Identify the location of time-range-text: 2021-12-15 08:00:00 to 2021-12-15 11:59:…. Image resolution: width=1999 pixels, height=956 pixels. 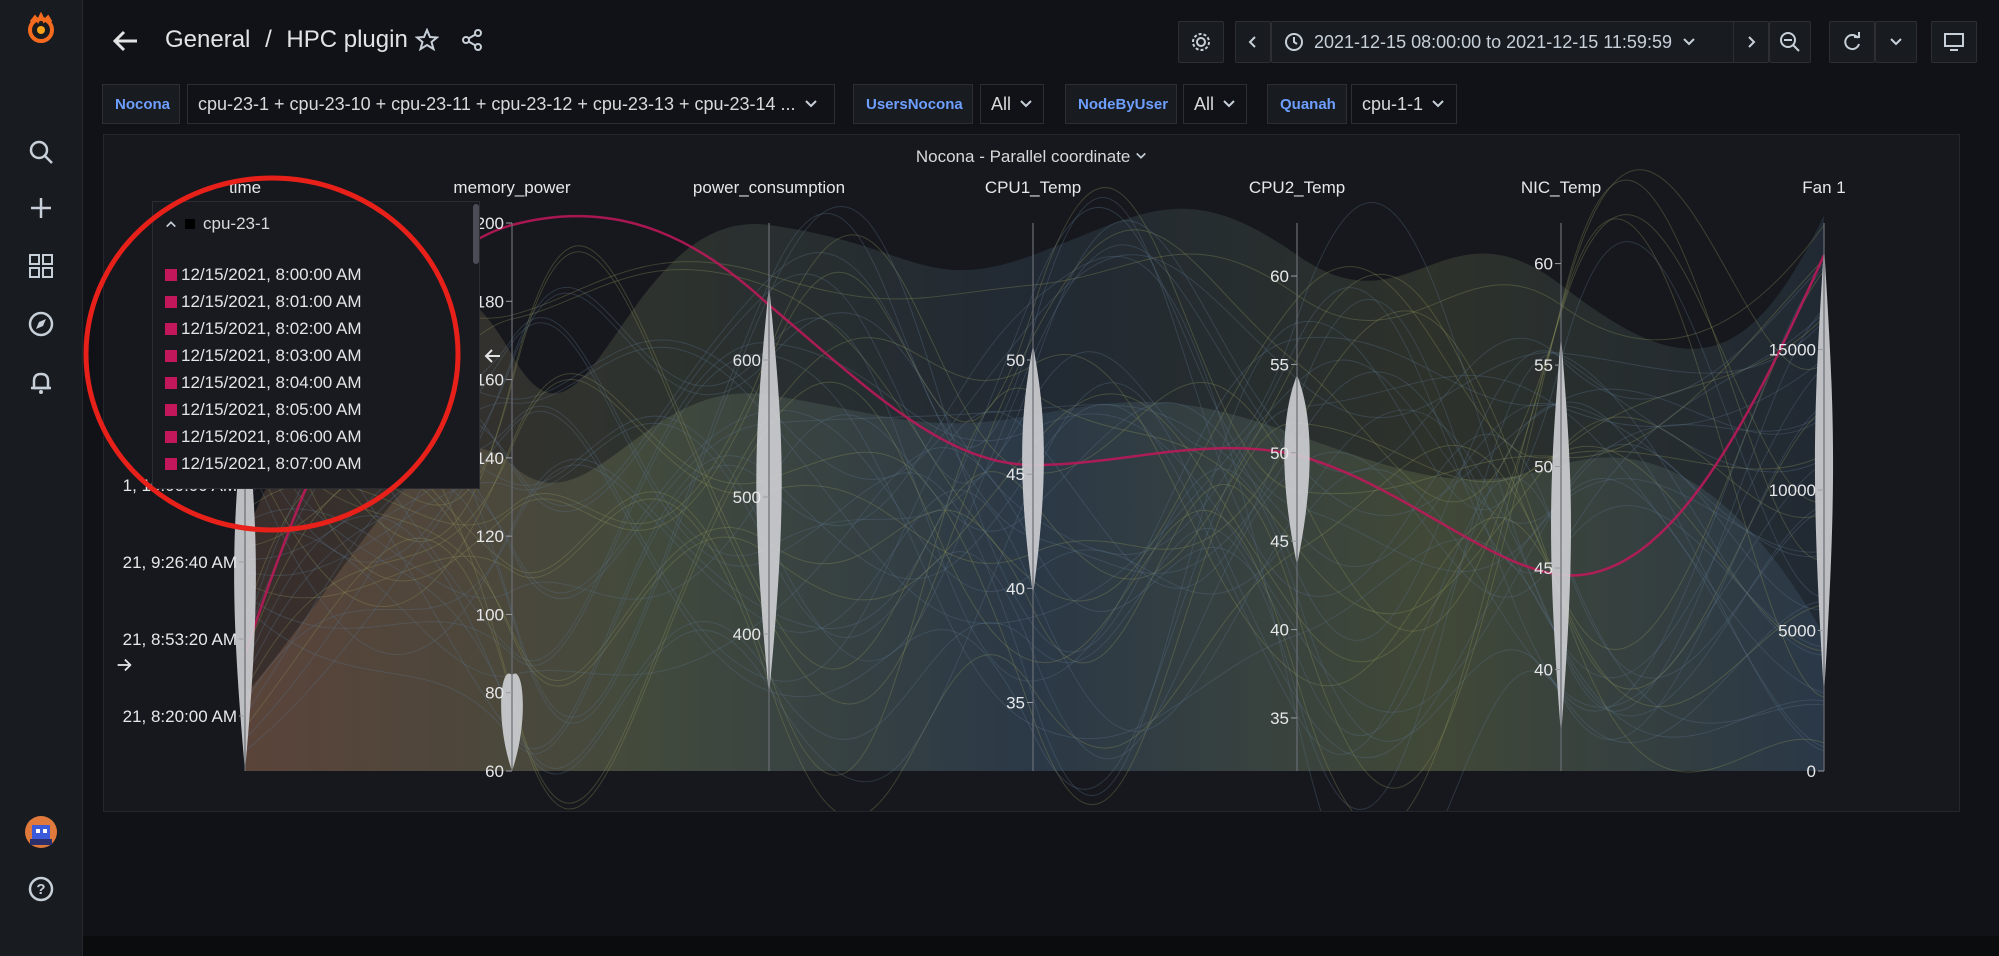
(1493, 41).